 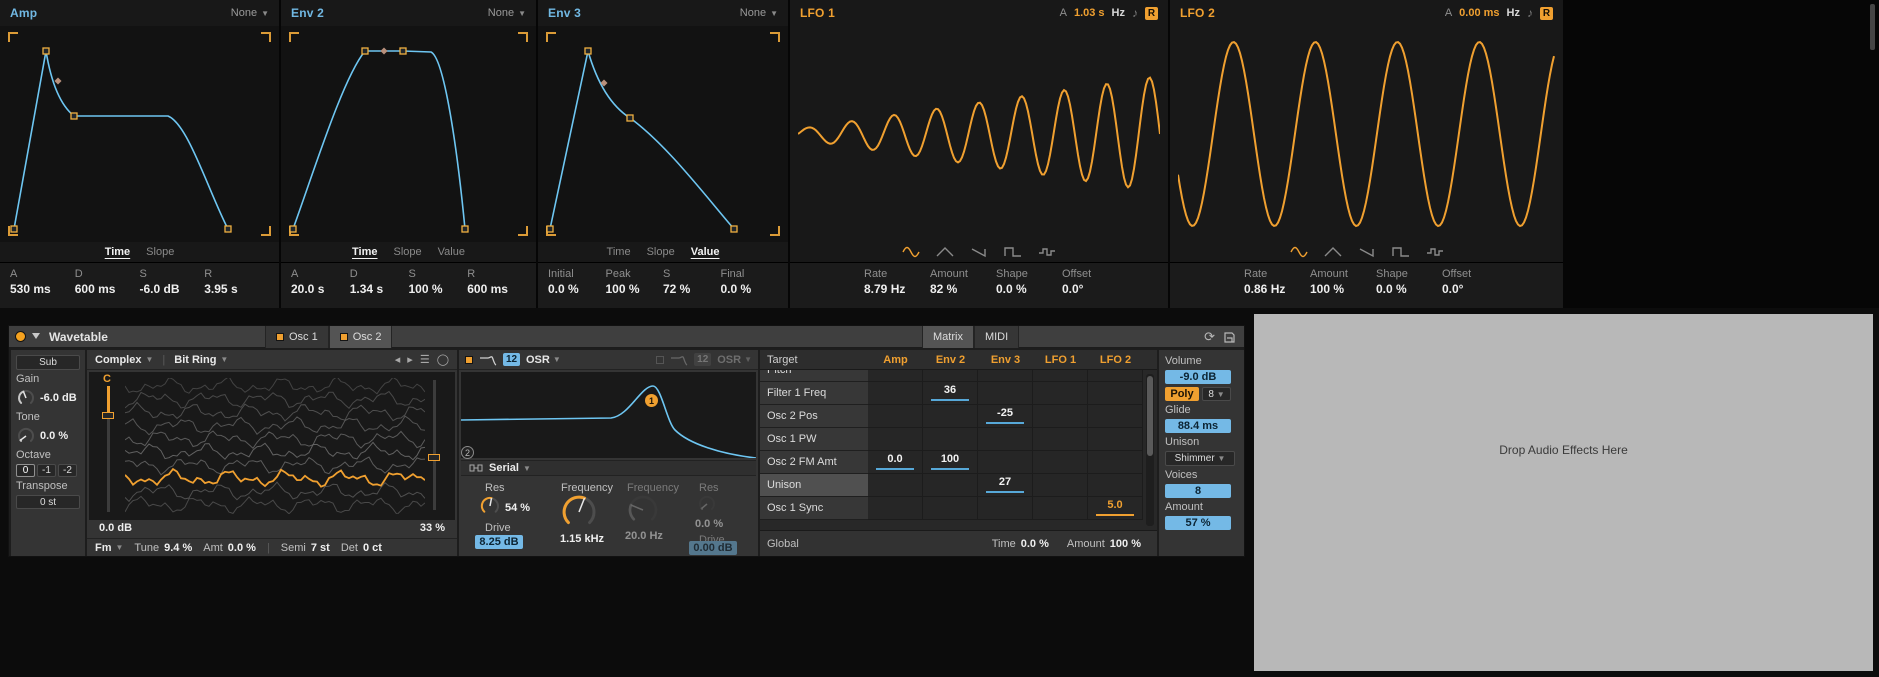 What do you see at coordinates (201, 360) in the screenshot?
I see `wavetable-name-dropdown: Bit Ring ▼` at bounding box center [201, 360].